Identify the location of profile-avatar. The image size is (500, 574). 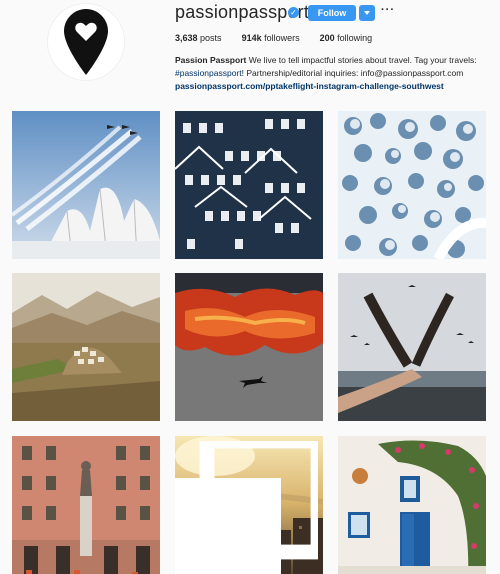
(86, 42).